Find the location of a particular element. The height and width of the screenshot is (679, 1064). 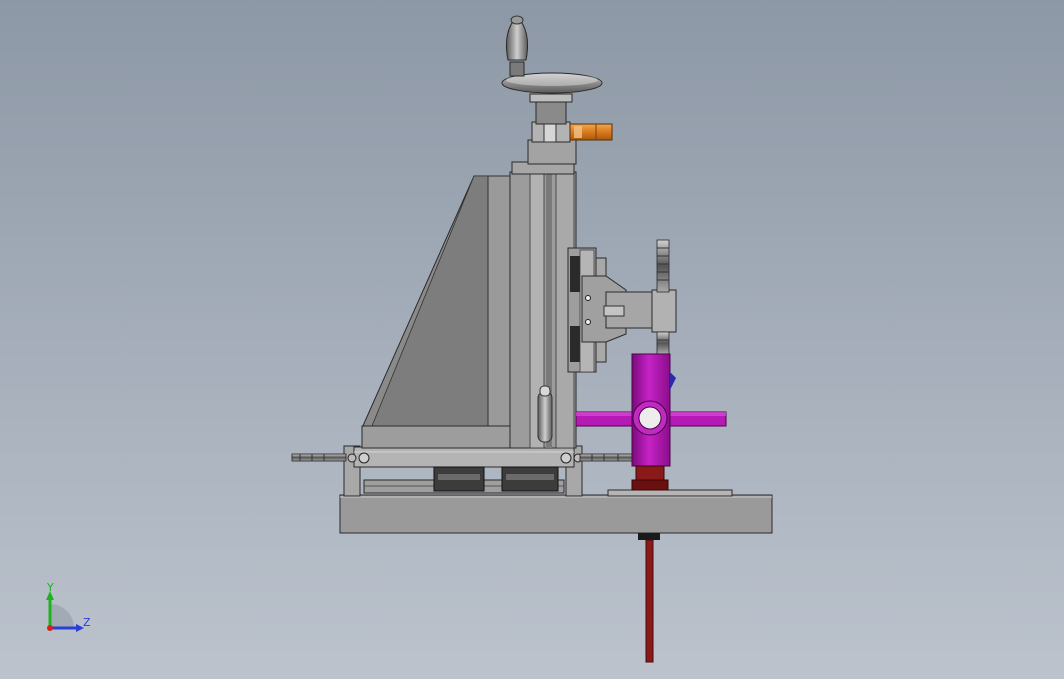

clamp-lever is located at coordinates (591, 132).